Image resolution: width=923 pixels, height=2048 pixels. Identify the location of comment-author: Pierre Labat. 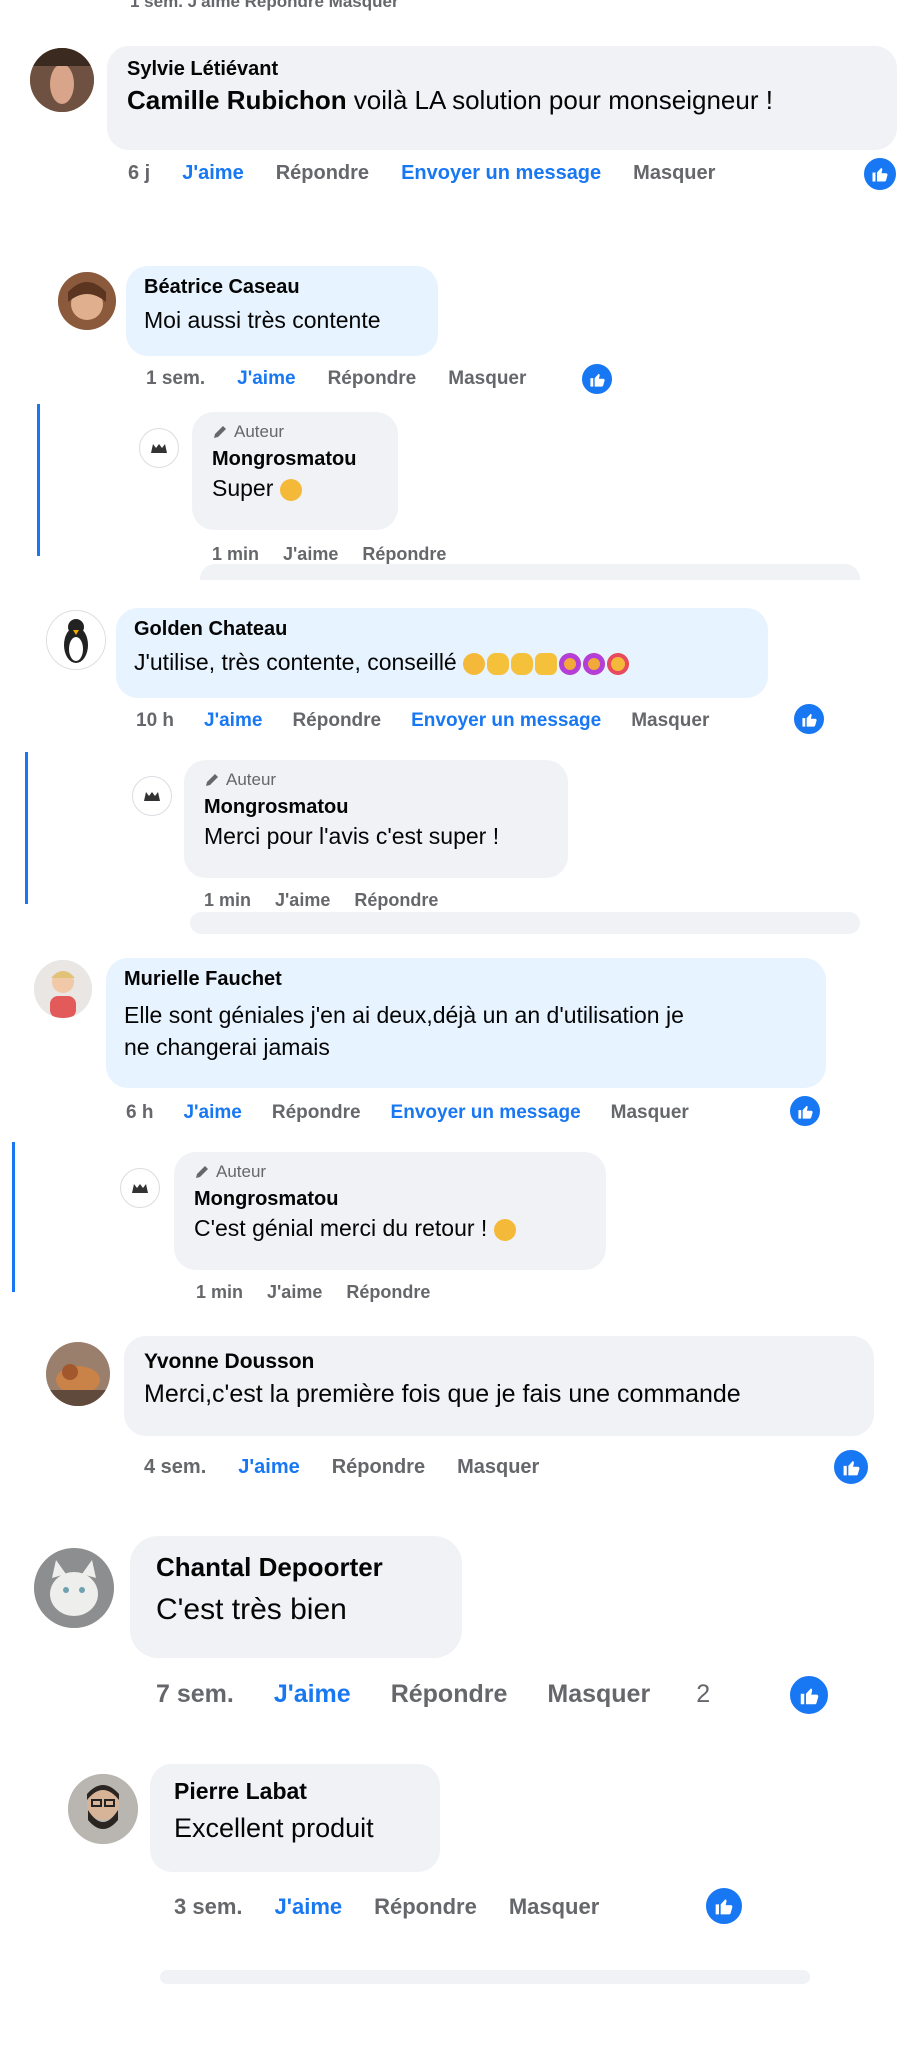
(295, 1791).